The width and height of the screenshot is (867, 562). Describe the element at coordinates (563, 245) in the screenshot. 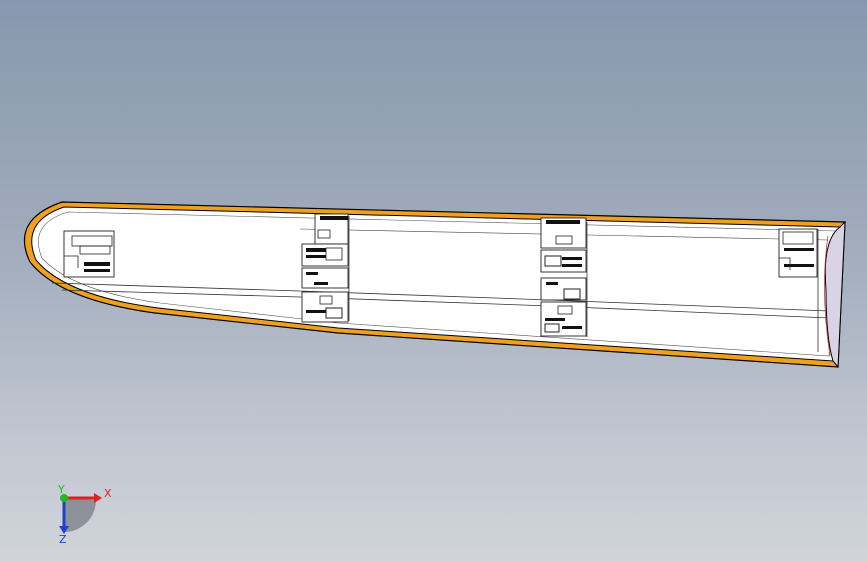

I see `bracket-rib2-top` at that location.